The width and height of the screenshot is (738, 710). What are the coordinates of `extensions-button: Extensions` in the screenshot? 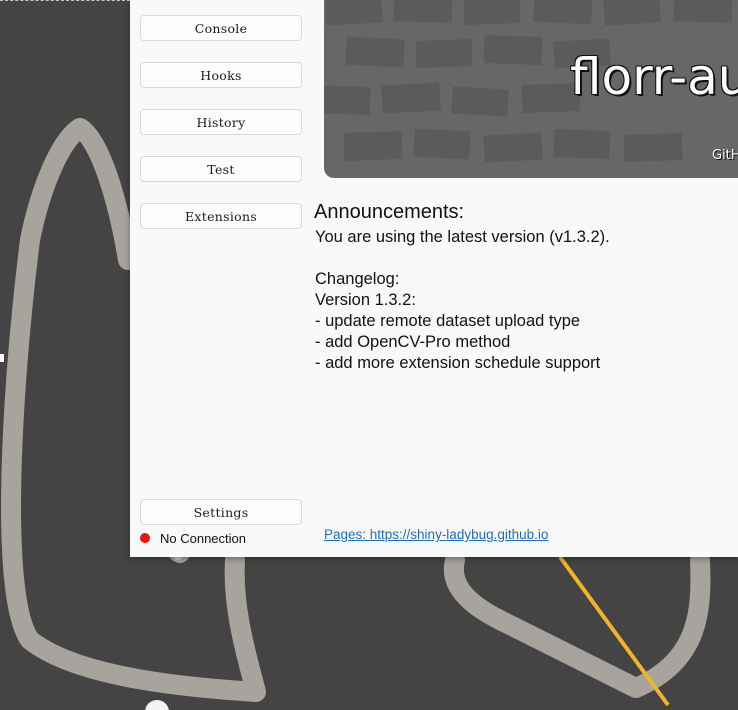 It's located at (221, 216).